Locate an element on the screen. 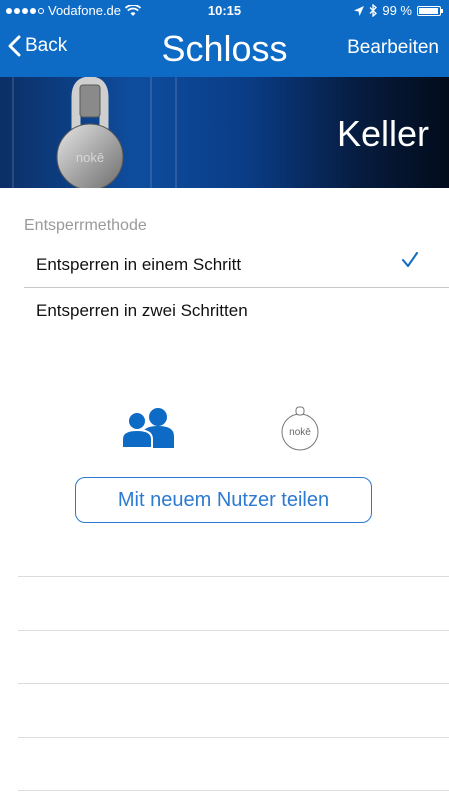 The image size is (449, 800). navigation-bar: Back Schloss Bearbeiten is located at coordinates (224, 49).